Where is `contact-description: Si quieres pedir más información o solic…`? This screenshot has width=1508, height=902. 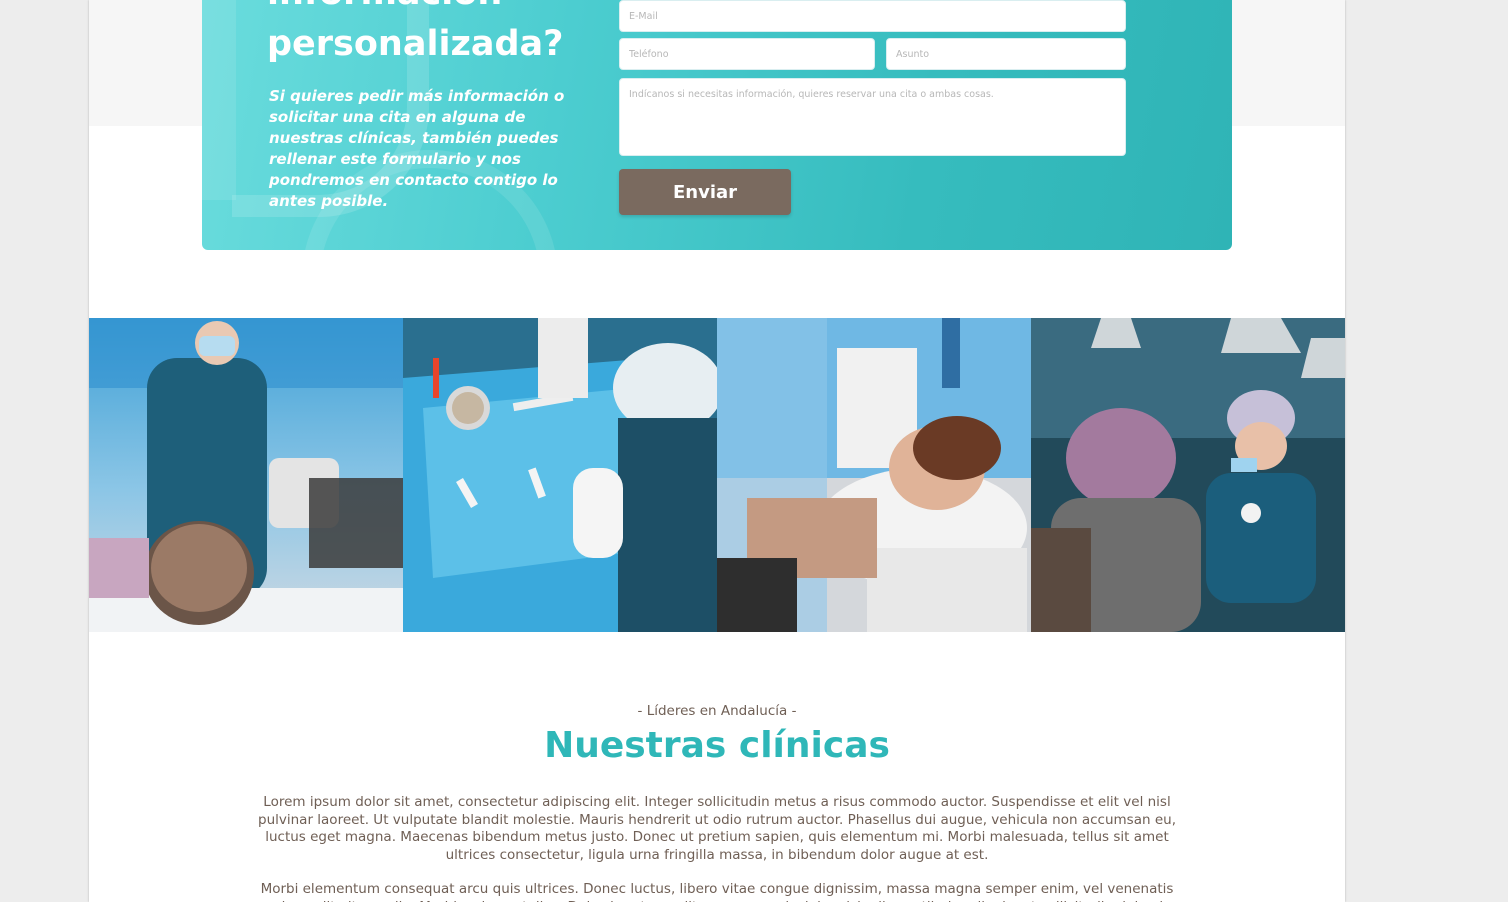 contact-description: Si quieres pedir más información o solic… is located at coordinates (417, 148).